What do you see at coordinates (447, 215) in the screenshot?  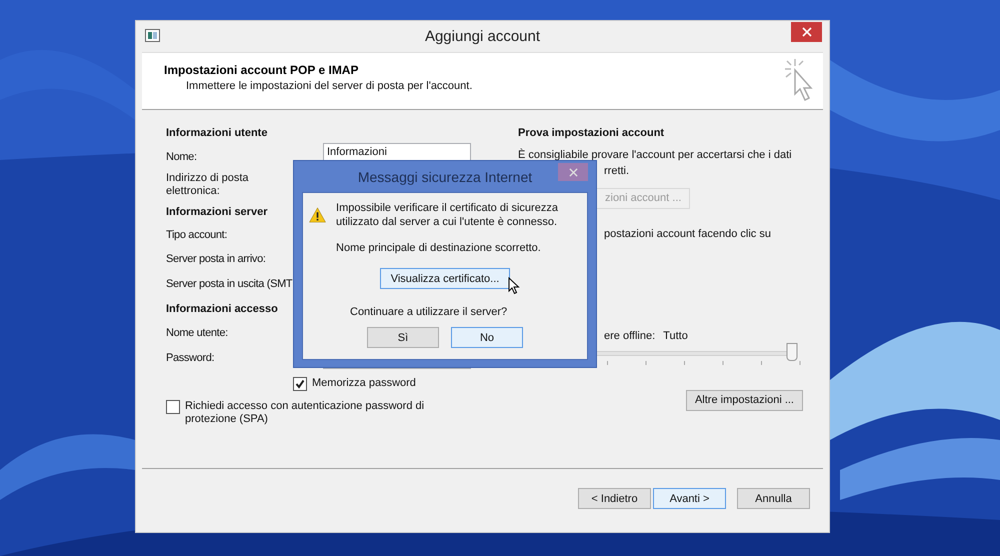 I see `dialog-message: Impossibile verificare il certificato di sicurezza utilizzato dal server a cui l'utente è connesso.` at bounding box center [447, 215].